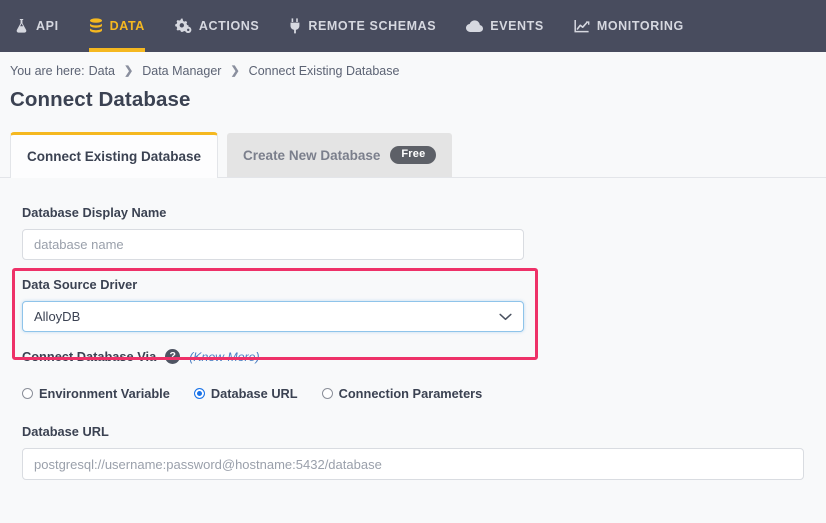 This screenshot has height=523, width=826. Describe the element at coordinates (47, 26) in the screenshot. I see `nav-item-label: API` at that location.